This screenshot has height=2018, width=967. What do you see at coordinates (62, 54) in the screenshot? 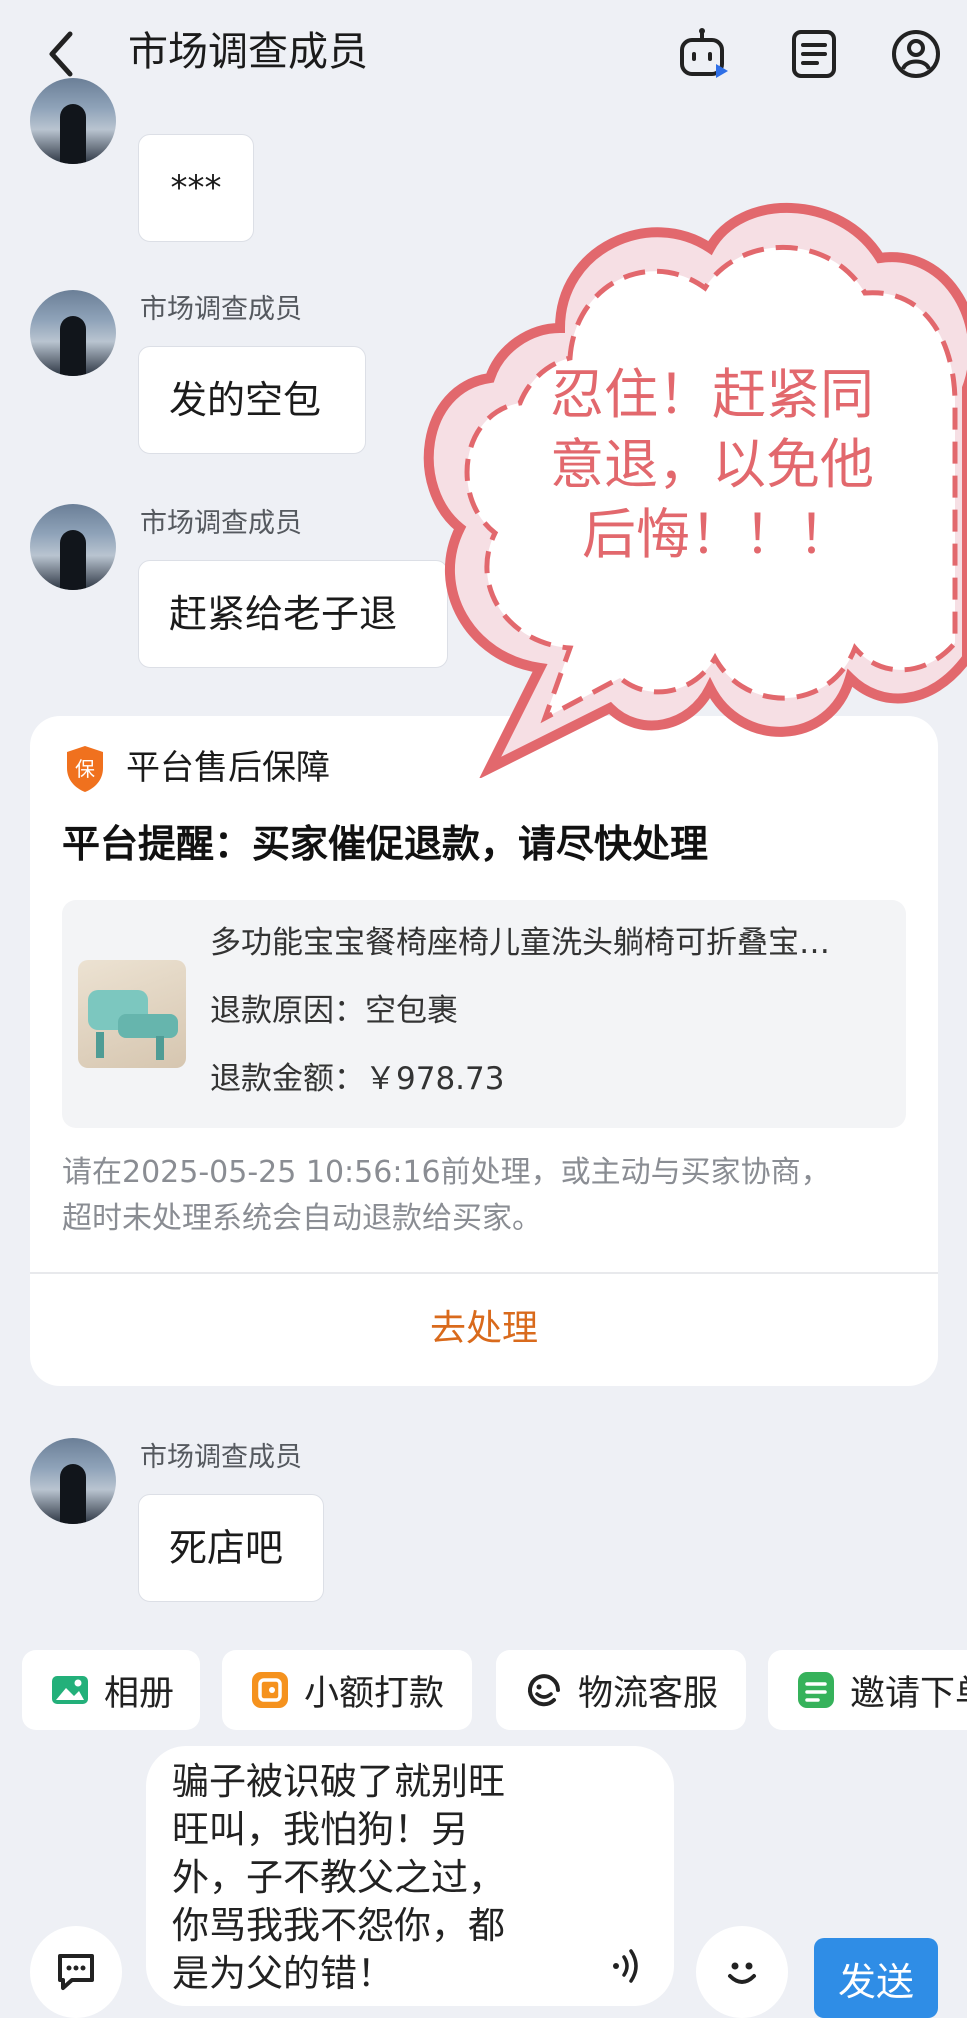
I see `back-arrow-icon` at bounding box center [62, 54].